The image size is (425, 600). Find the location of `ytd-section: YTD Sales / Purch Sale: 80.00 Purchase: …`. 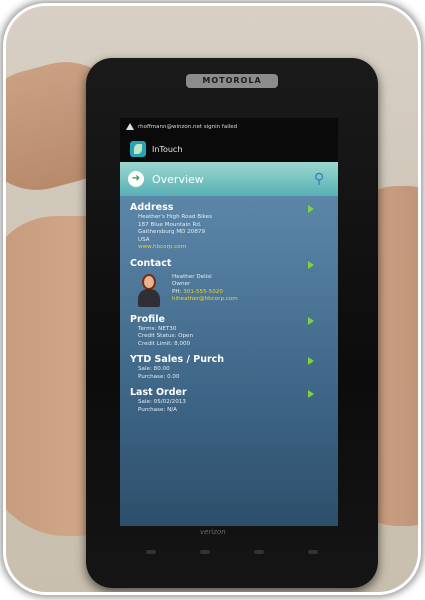

ytd-section: YTD Sales / Purch Sale: 80.00 Purchase: … is located at coordinates (229, 367).